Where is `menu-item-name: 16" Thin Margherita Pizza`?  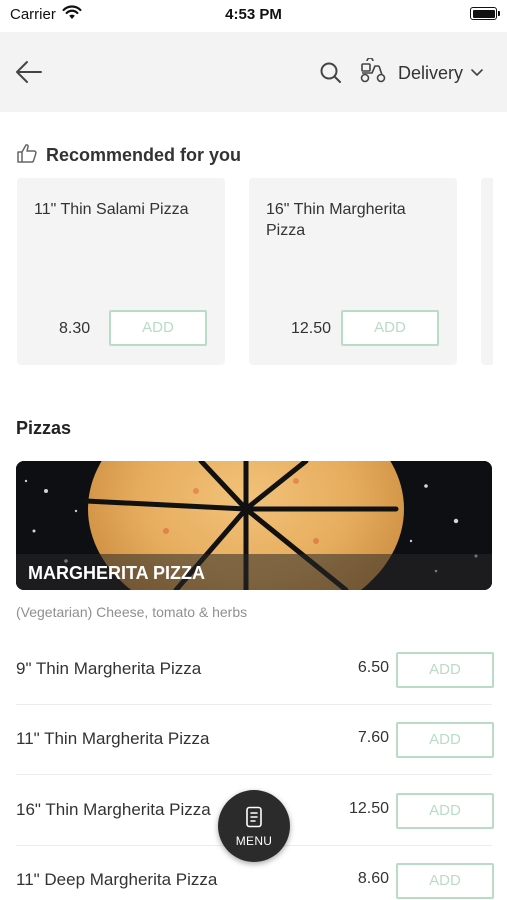 menu-item-name: 16" Thin Margherita Pizza is located at coordinates (113, 809).